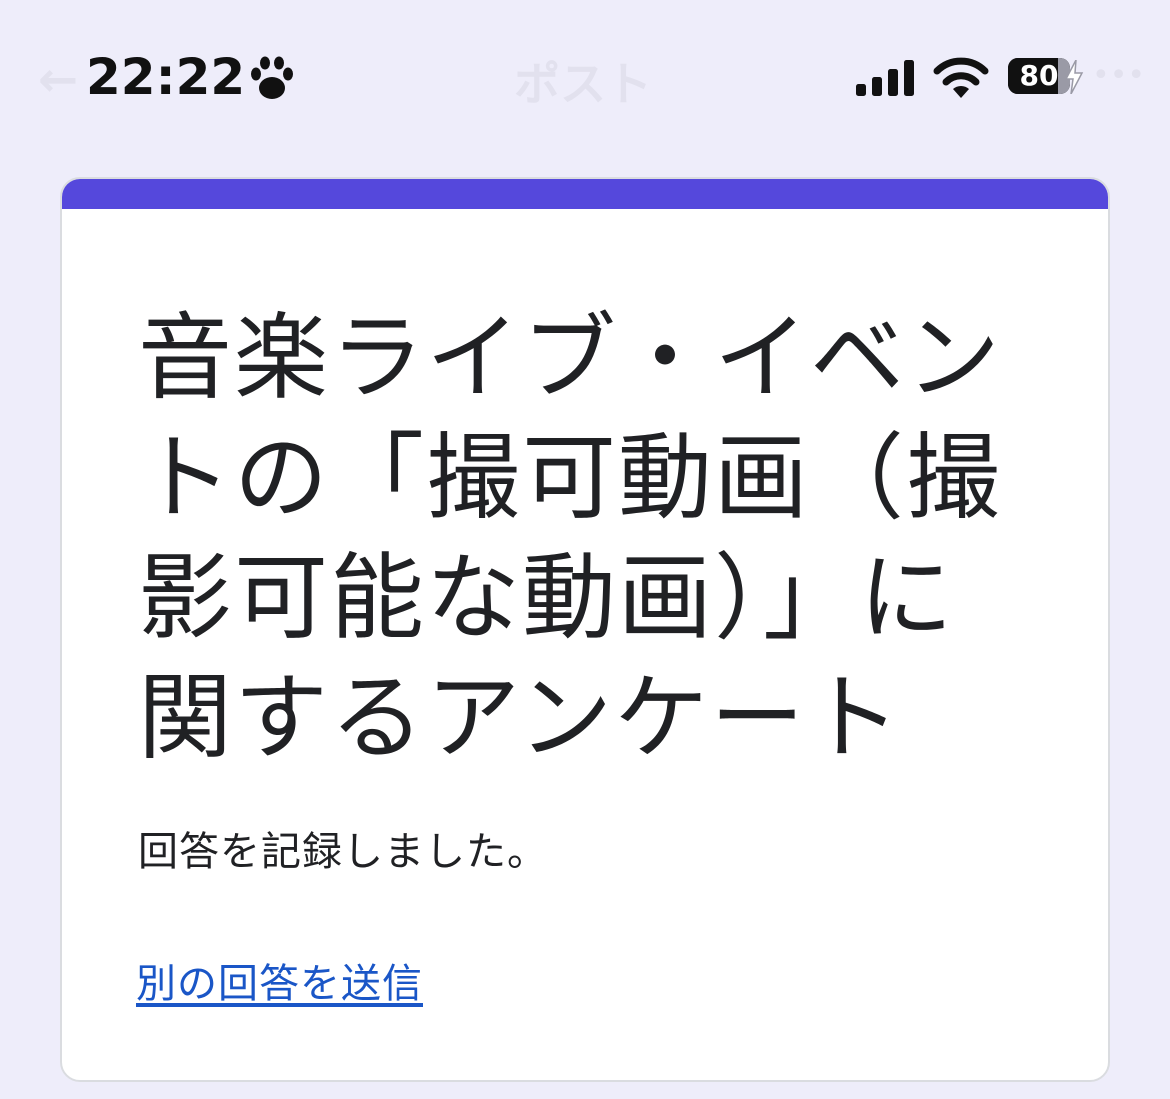 The height and width of the screenshot is (1099, 1170). I want to click on header-title: ポスト, so click(583, 84).